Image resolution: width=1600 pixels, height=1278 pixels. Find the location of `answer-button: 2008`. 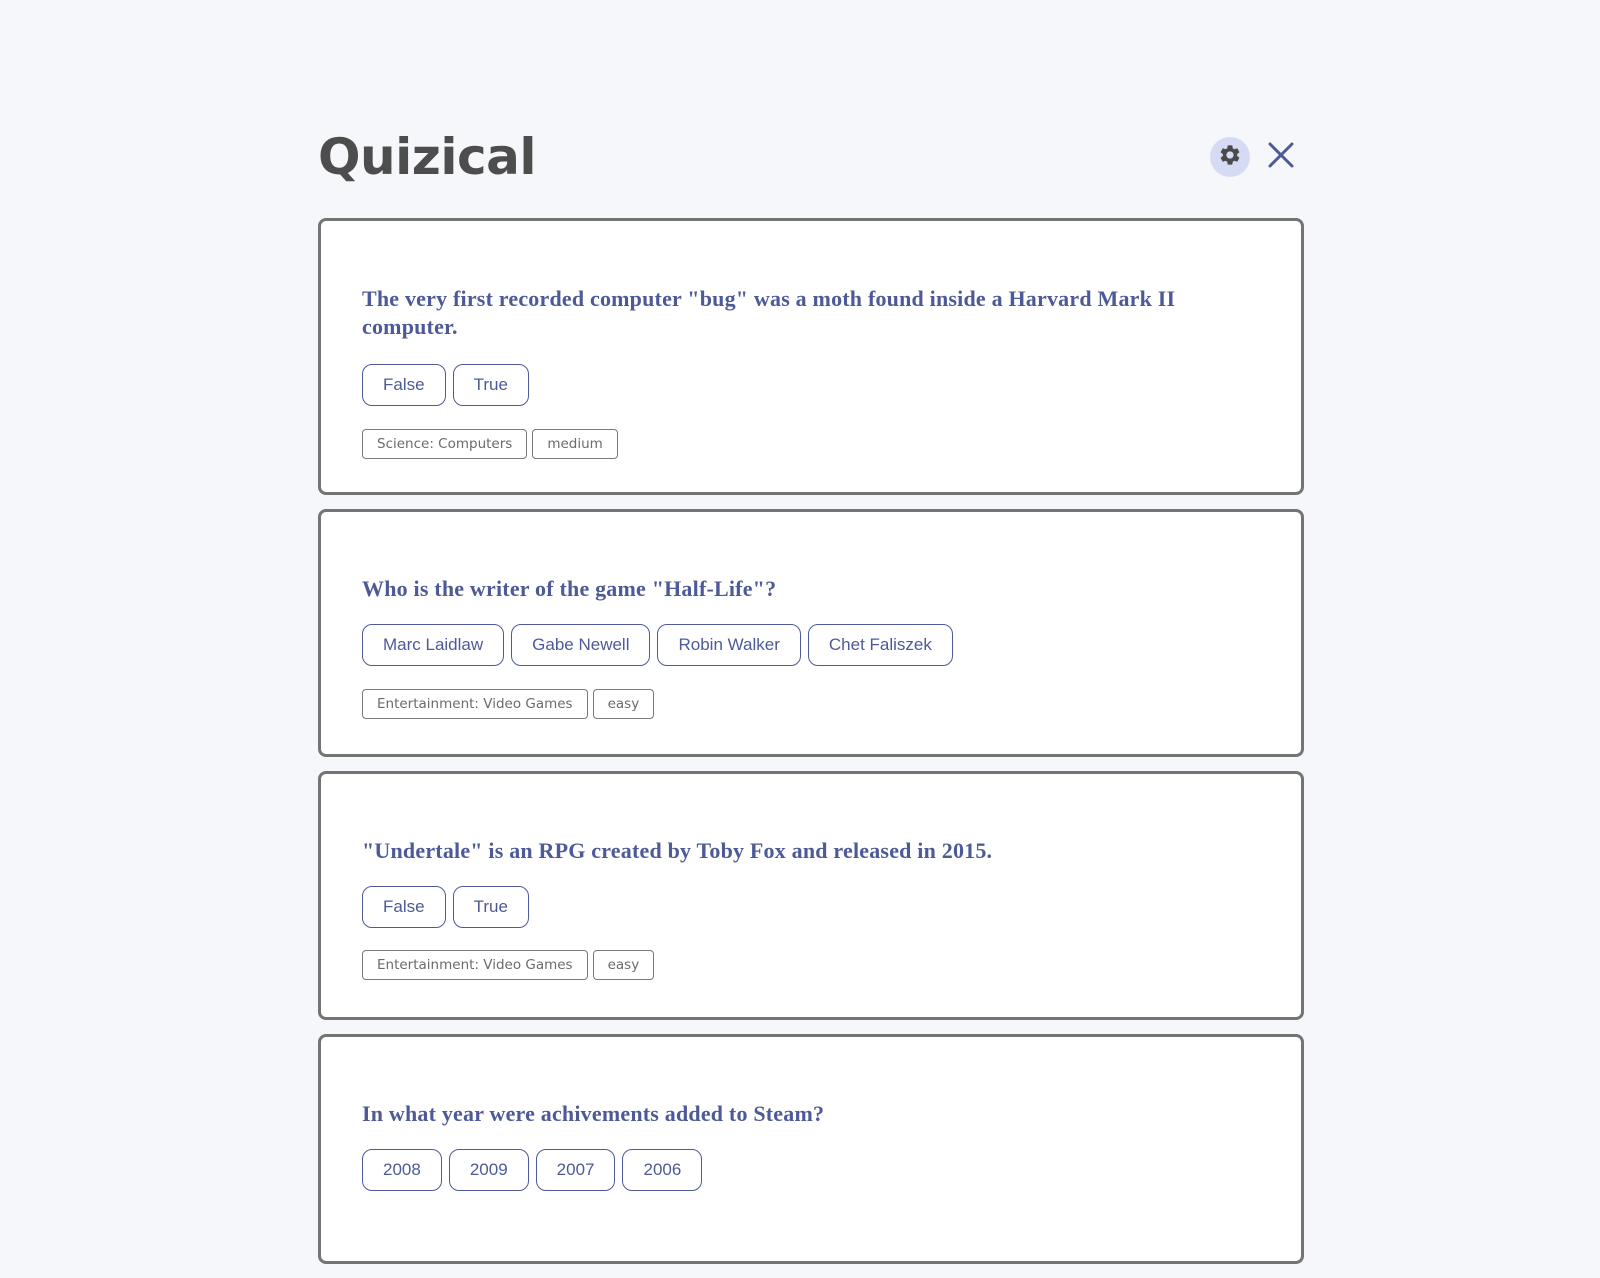

answer-button: 2008 is located at coordinates (402, 1170).